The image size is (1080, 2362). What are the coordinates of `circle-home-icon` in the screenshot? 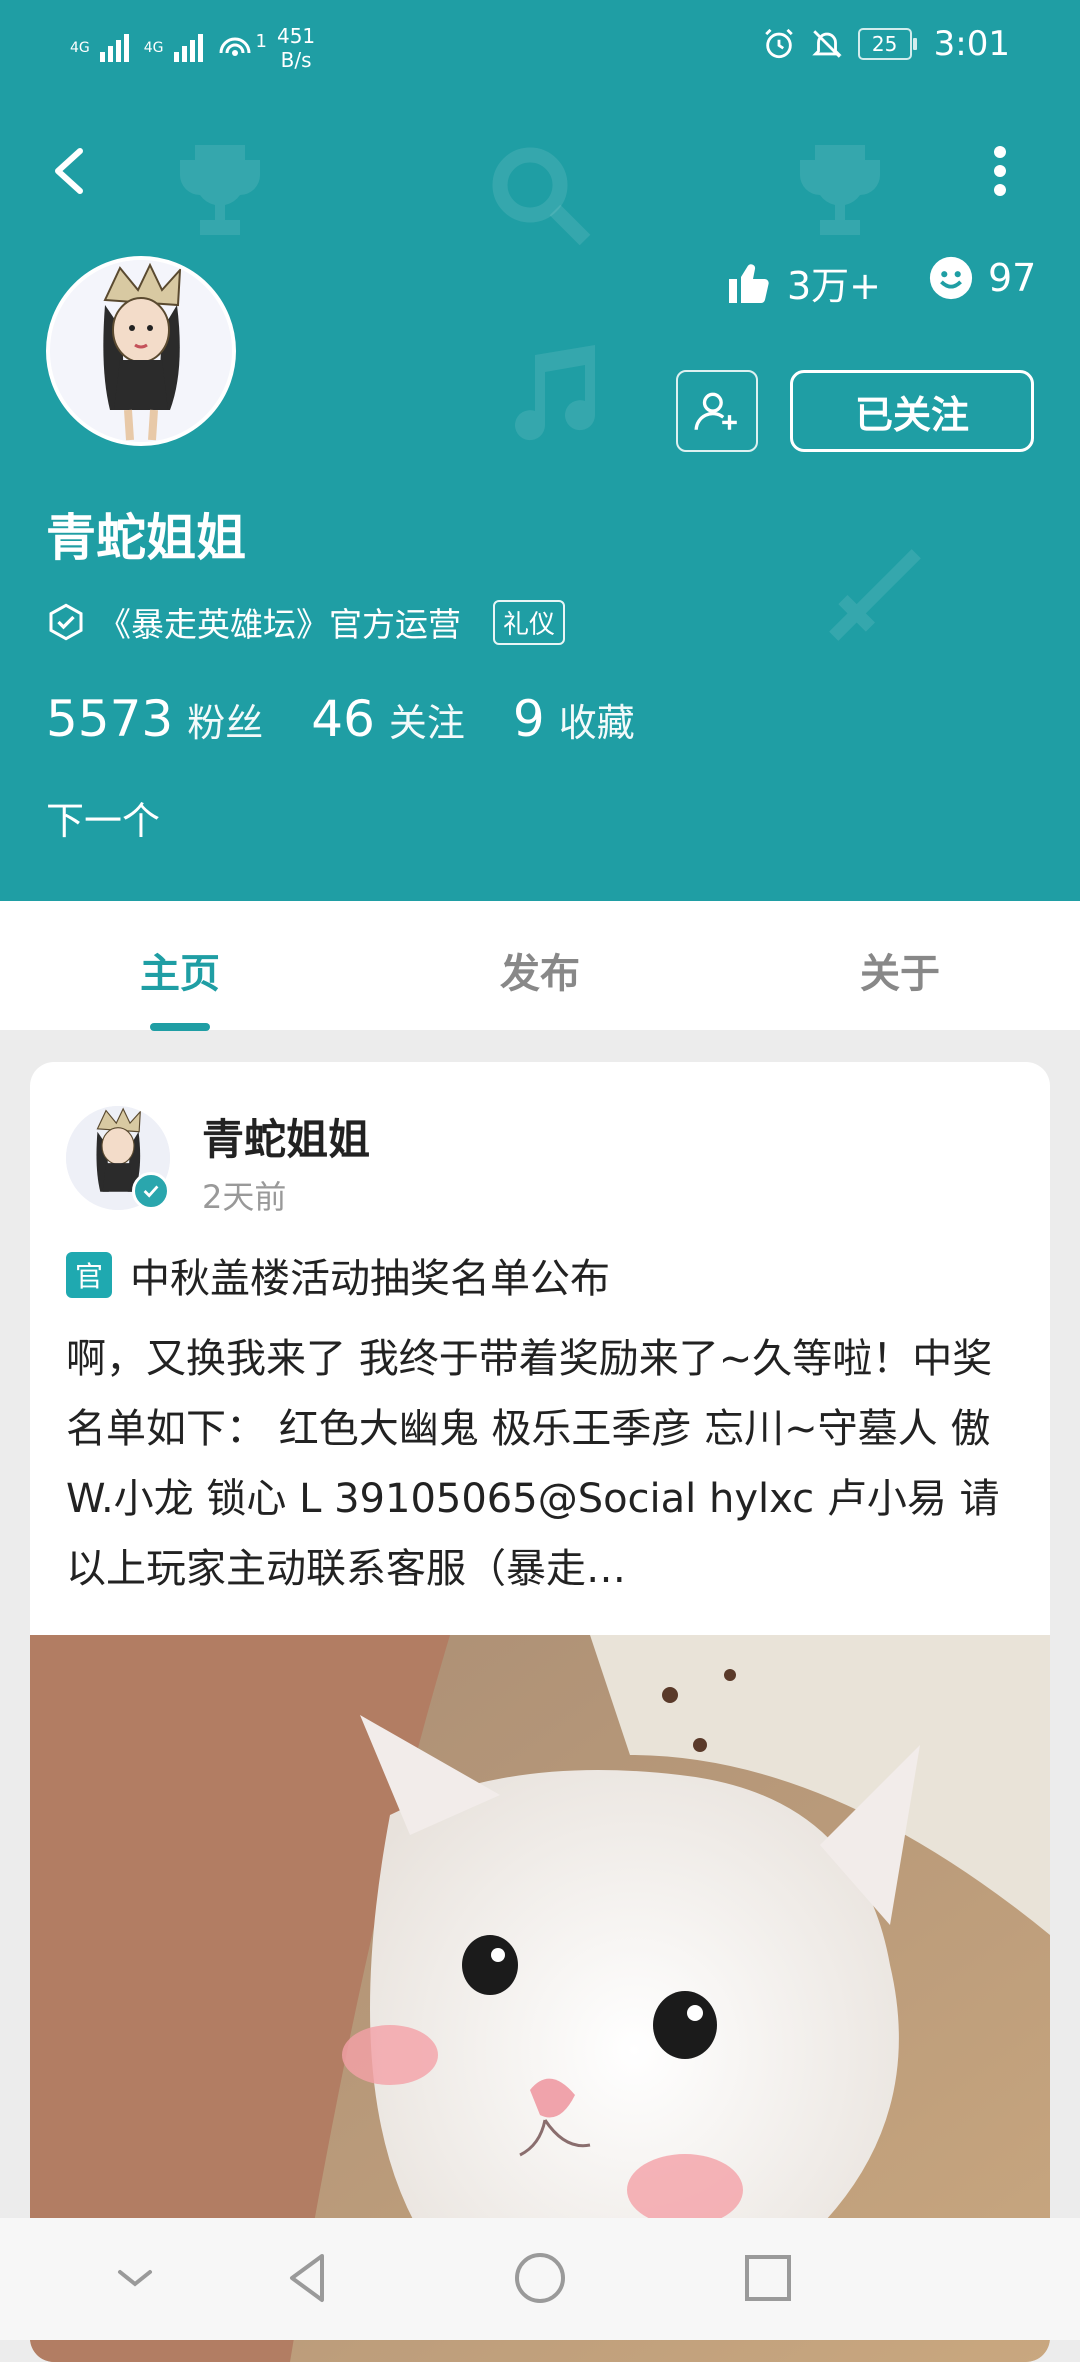 It's located at (540, 2278).